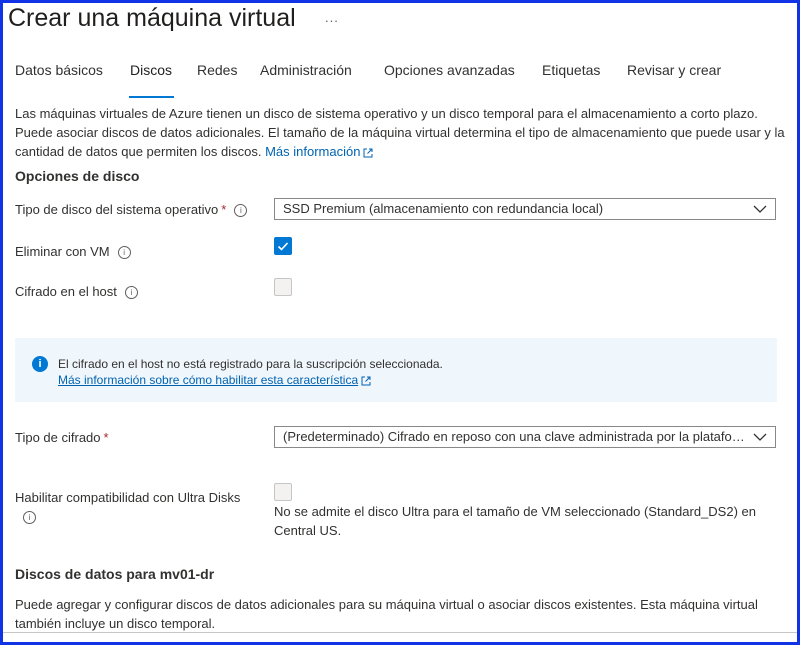 Image resolution: width=800 pixels, height=645 pixels. I want to click on tab-redes: Redes, so click(217, 70).